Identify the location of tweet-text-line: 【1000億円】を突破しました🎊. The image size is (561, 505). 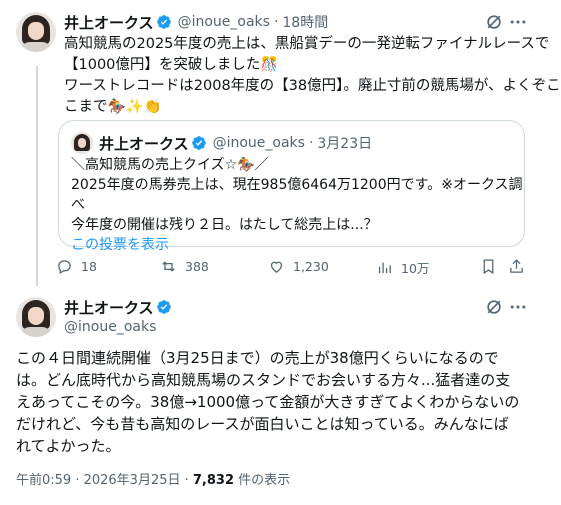
(171, 65).